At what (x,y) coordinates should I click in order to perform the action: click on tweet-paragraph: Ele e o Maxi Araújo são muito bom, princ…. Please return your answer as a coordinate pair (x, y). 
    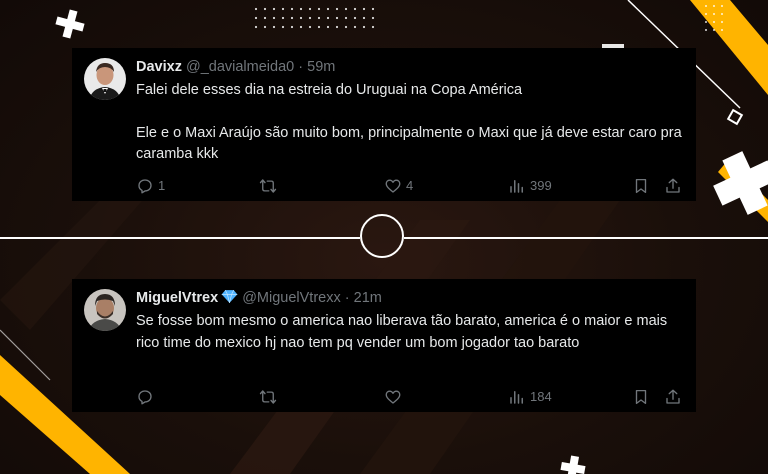
    Looking at the image, I should click on (409, 143).